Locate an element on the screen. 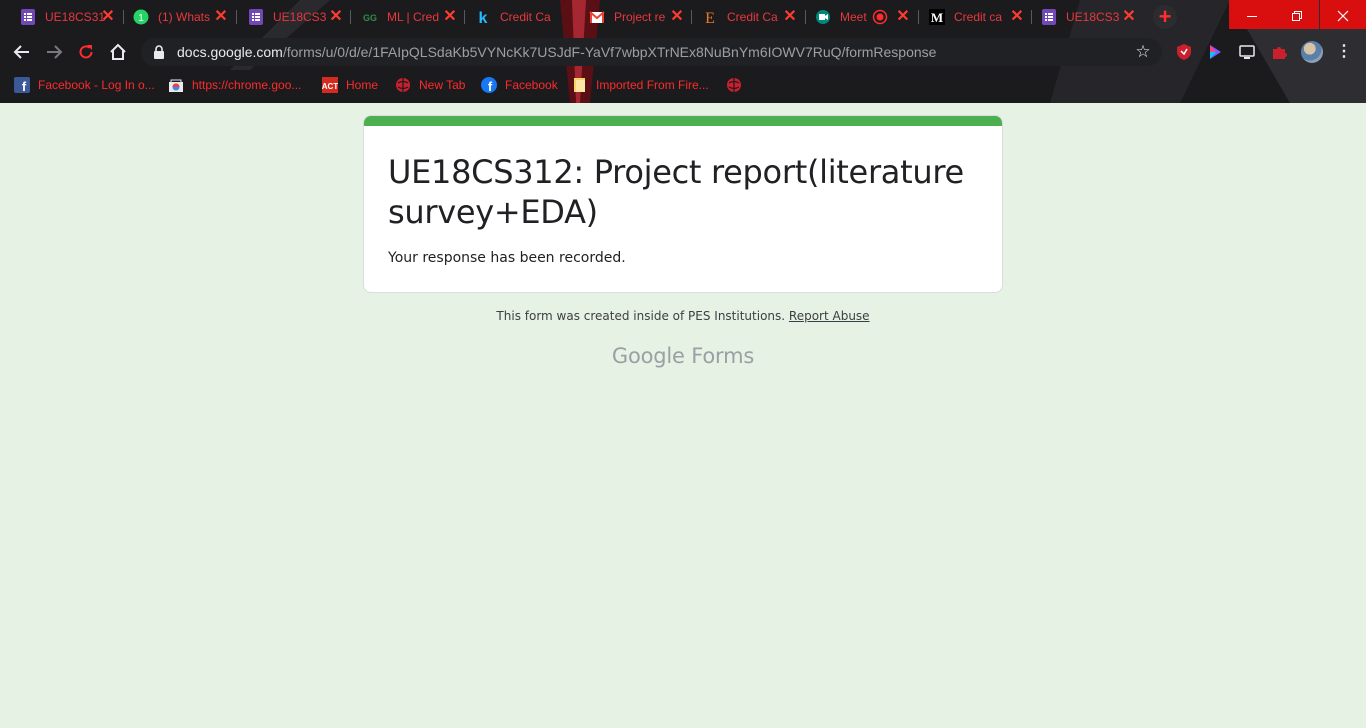  svg-text: M is located at coordinates (937, 17).